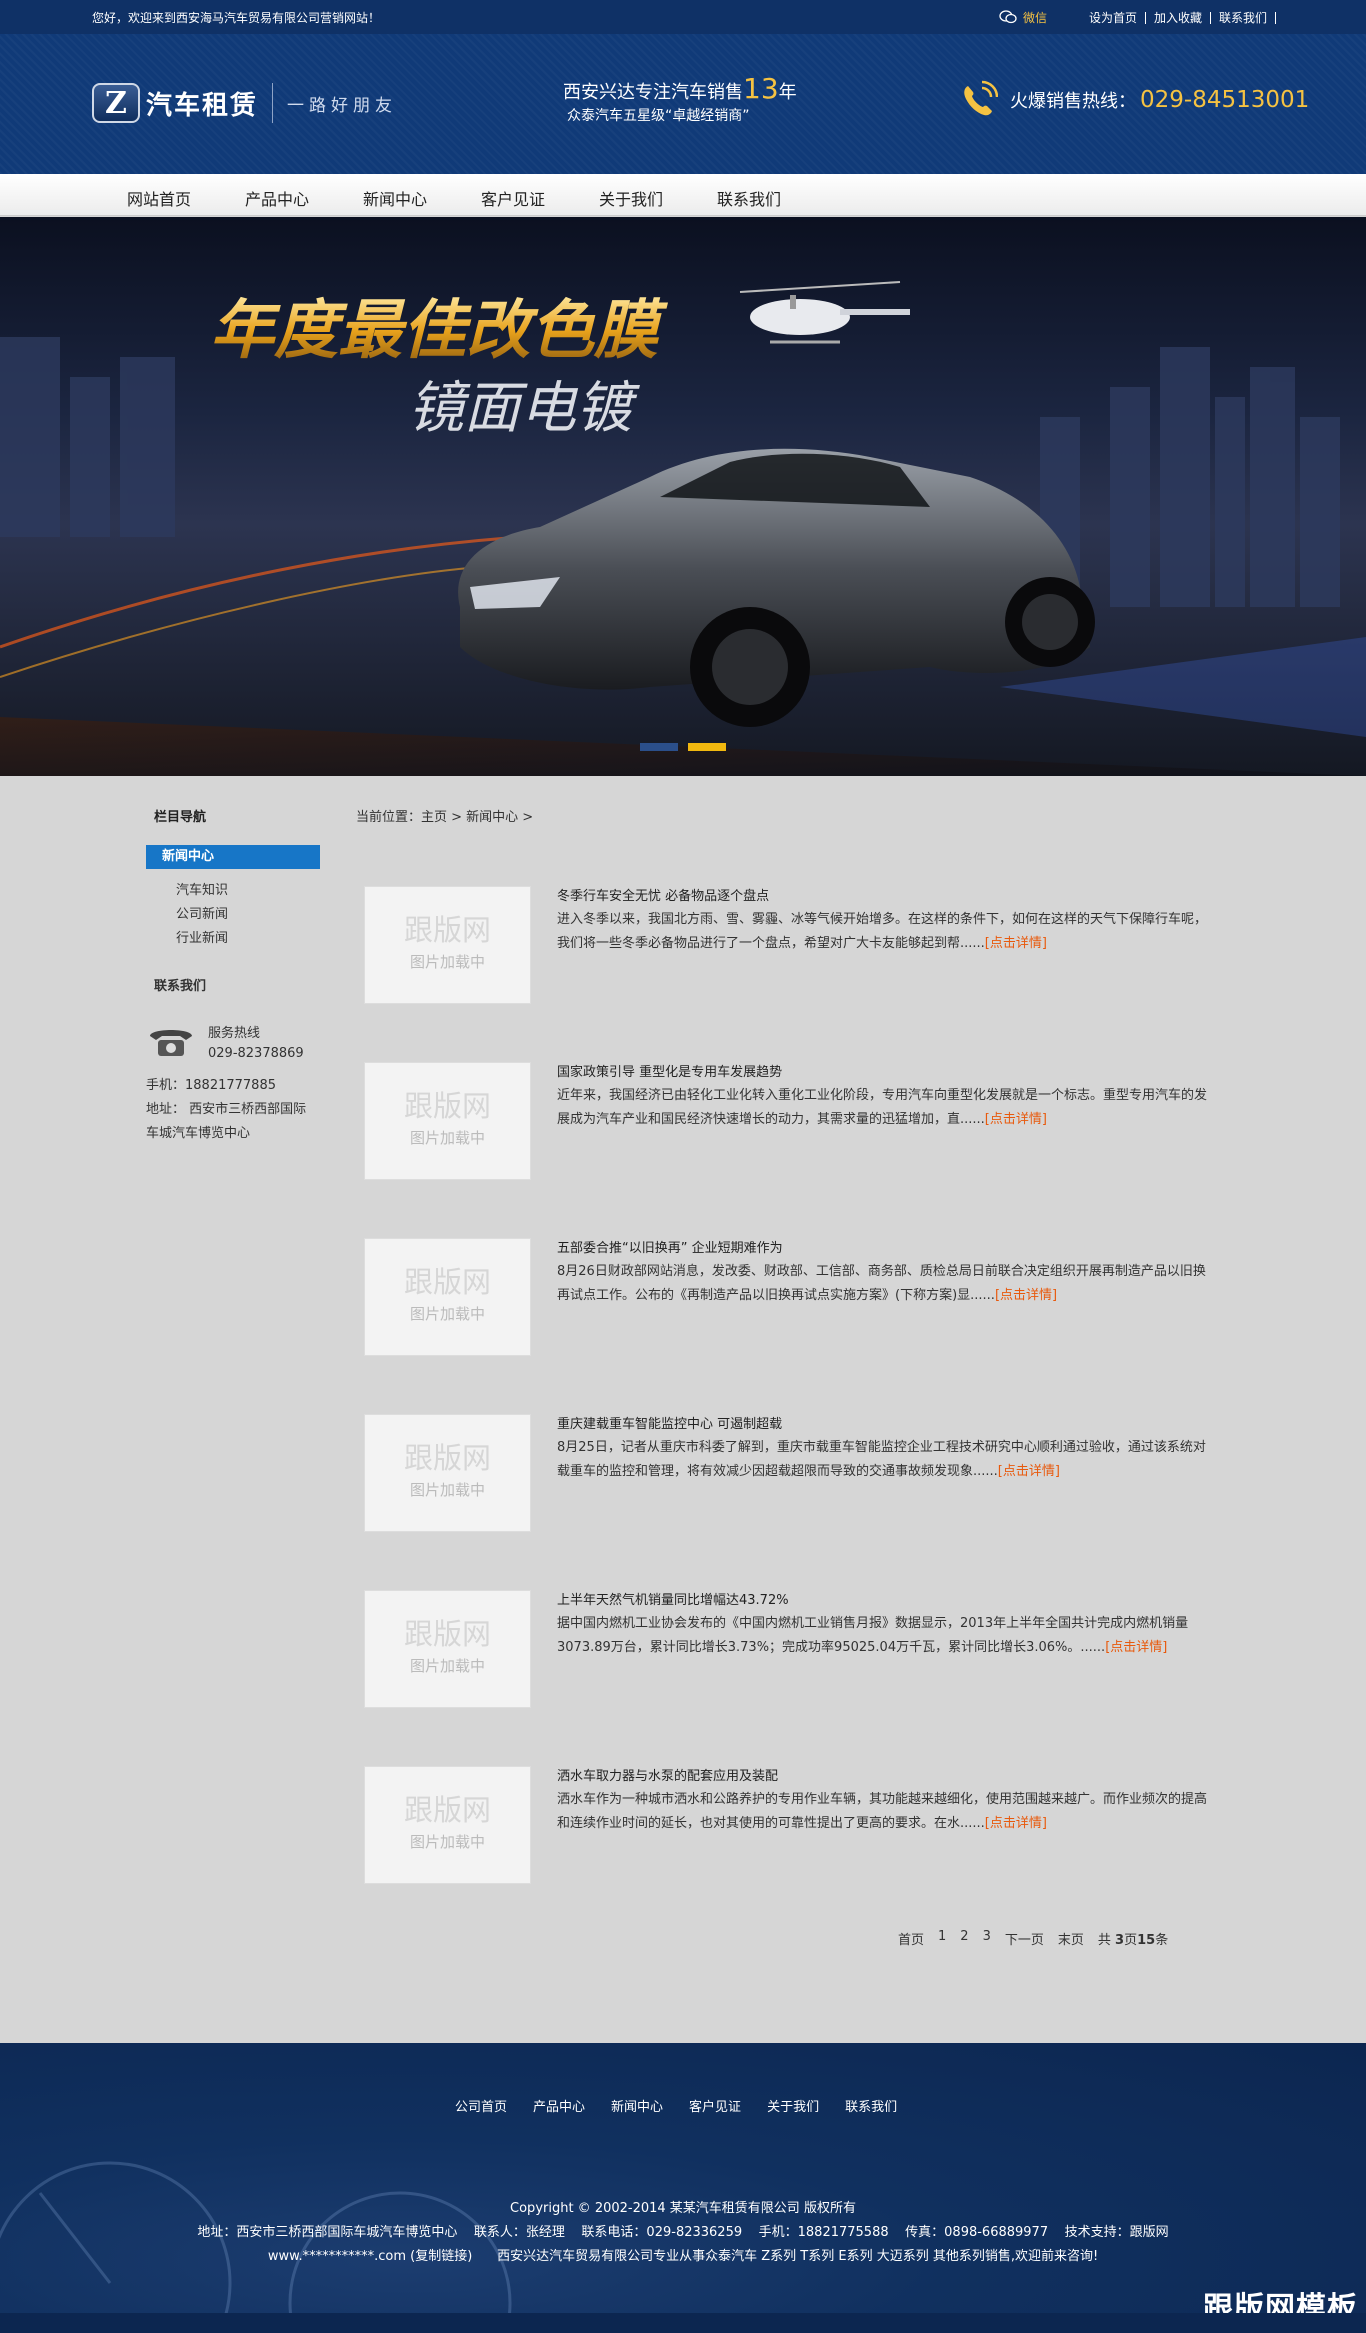  I want to click on site-logo: Z 汽车租赁 一路好朋友, so click(244, 103).